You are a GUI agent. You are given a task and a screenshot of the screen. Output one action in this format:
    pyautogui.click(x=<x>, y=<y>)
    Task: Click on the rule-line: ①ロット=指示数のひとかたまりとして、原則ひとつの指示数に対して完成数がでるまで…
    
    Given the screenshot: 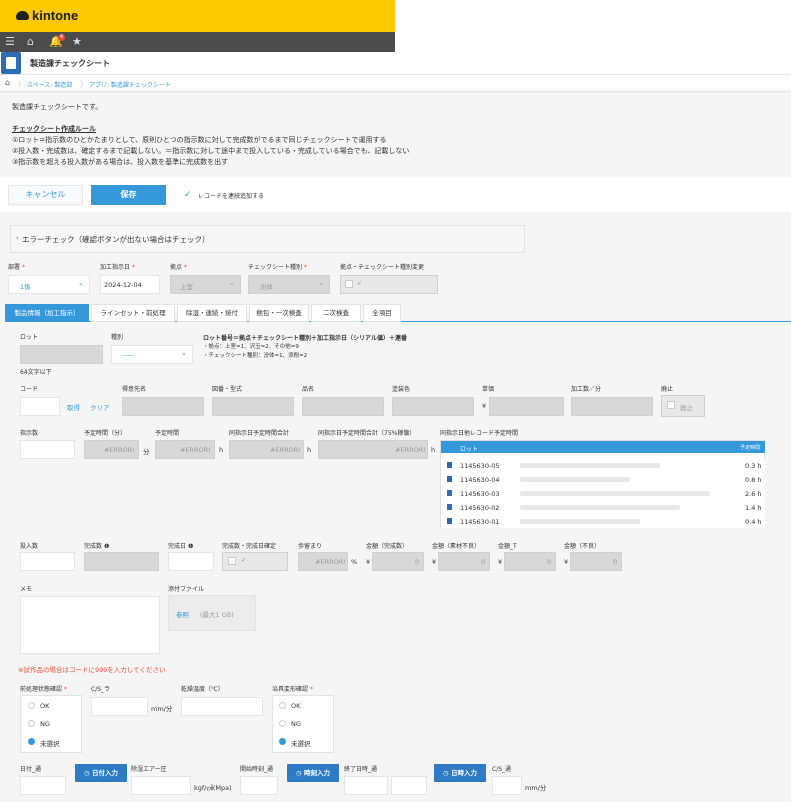 What is the action you would take?
    pyautogui.click(x=199, y=140)
    